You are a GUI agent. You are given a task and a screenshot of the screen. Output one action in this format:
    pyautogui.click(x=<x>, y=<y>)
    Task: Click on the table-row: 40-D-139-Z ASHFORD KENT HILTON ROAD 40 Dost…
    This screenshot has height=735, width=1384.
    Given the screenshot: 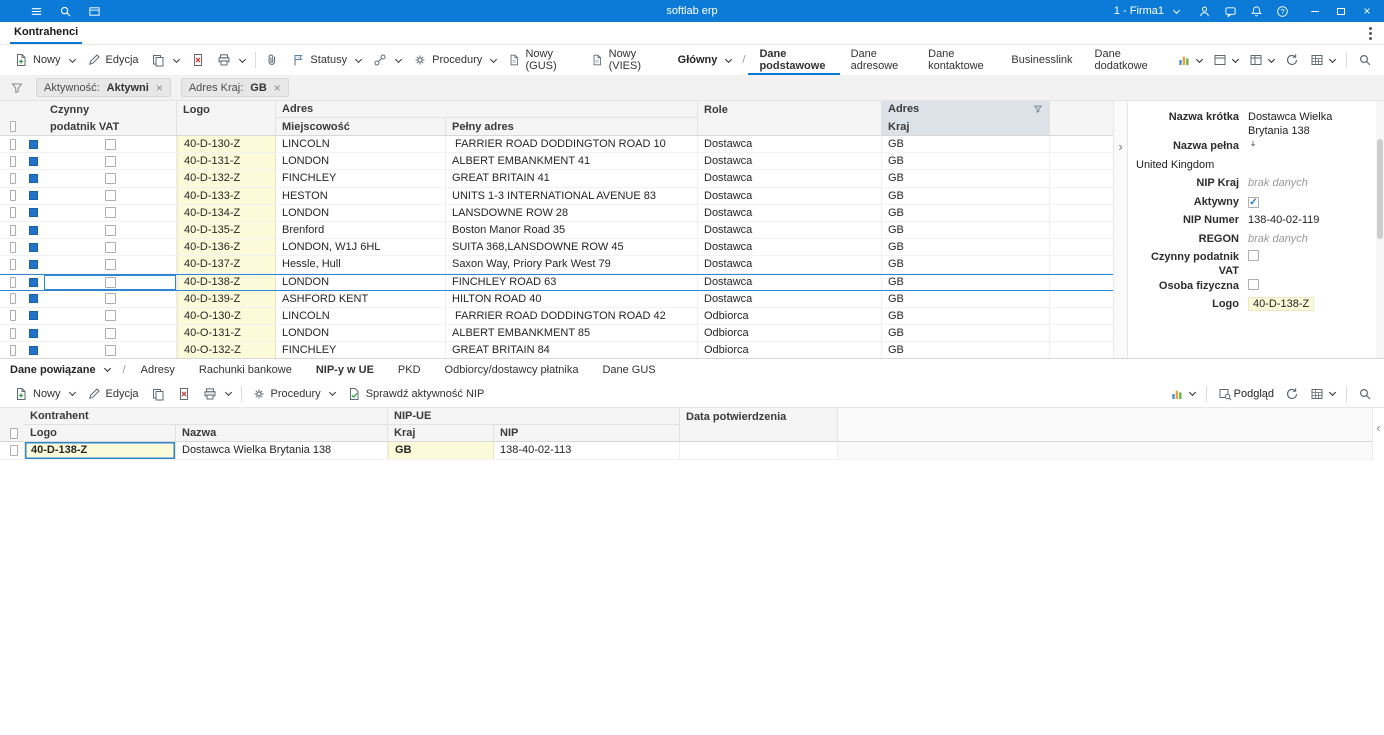 What is the action you would take?
    pyautogui.click(x=556, y=299)
    